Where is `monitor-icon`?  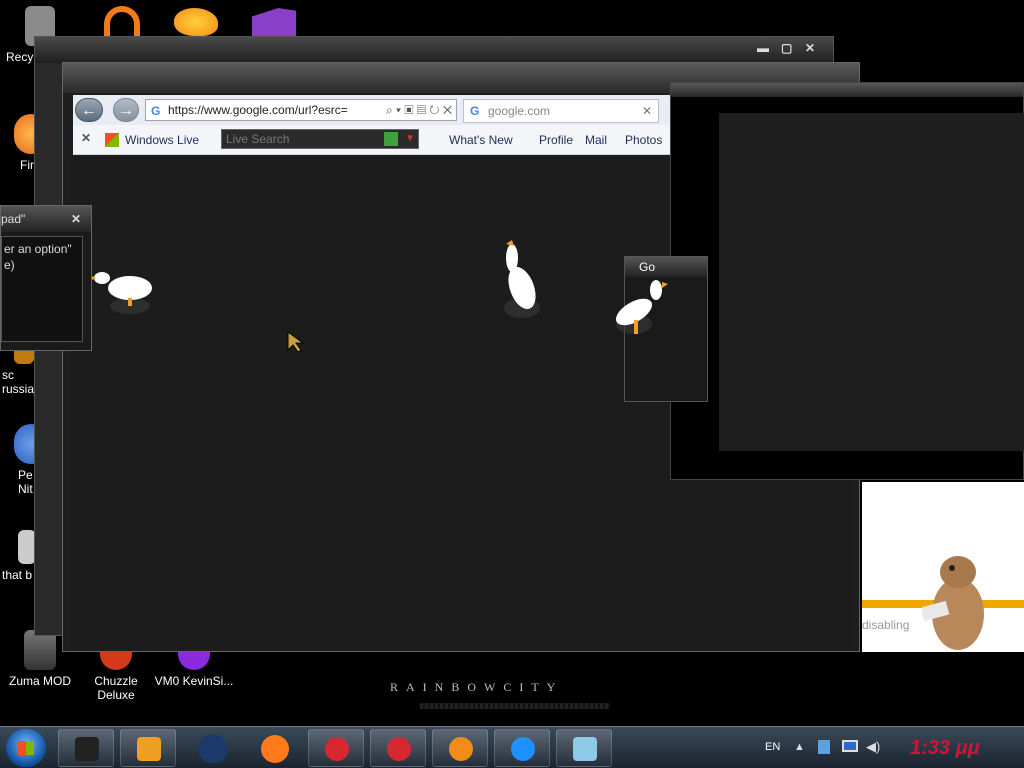 monitor-icon is located at coordinates (850, 746).